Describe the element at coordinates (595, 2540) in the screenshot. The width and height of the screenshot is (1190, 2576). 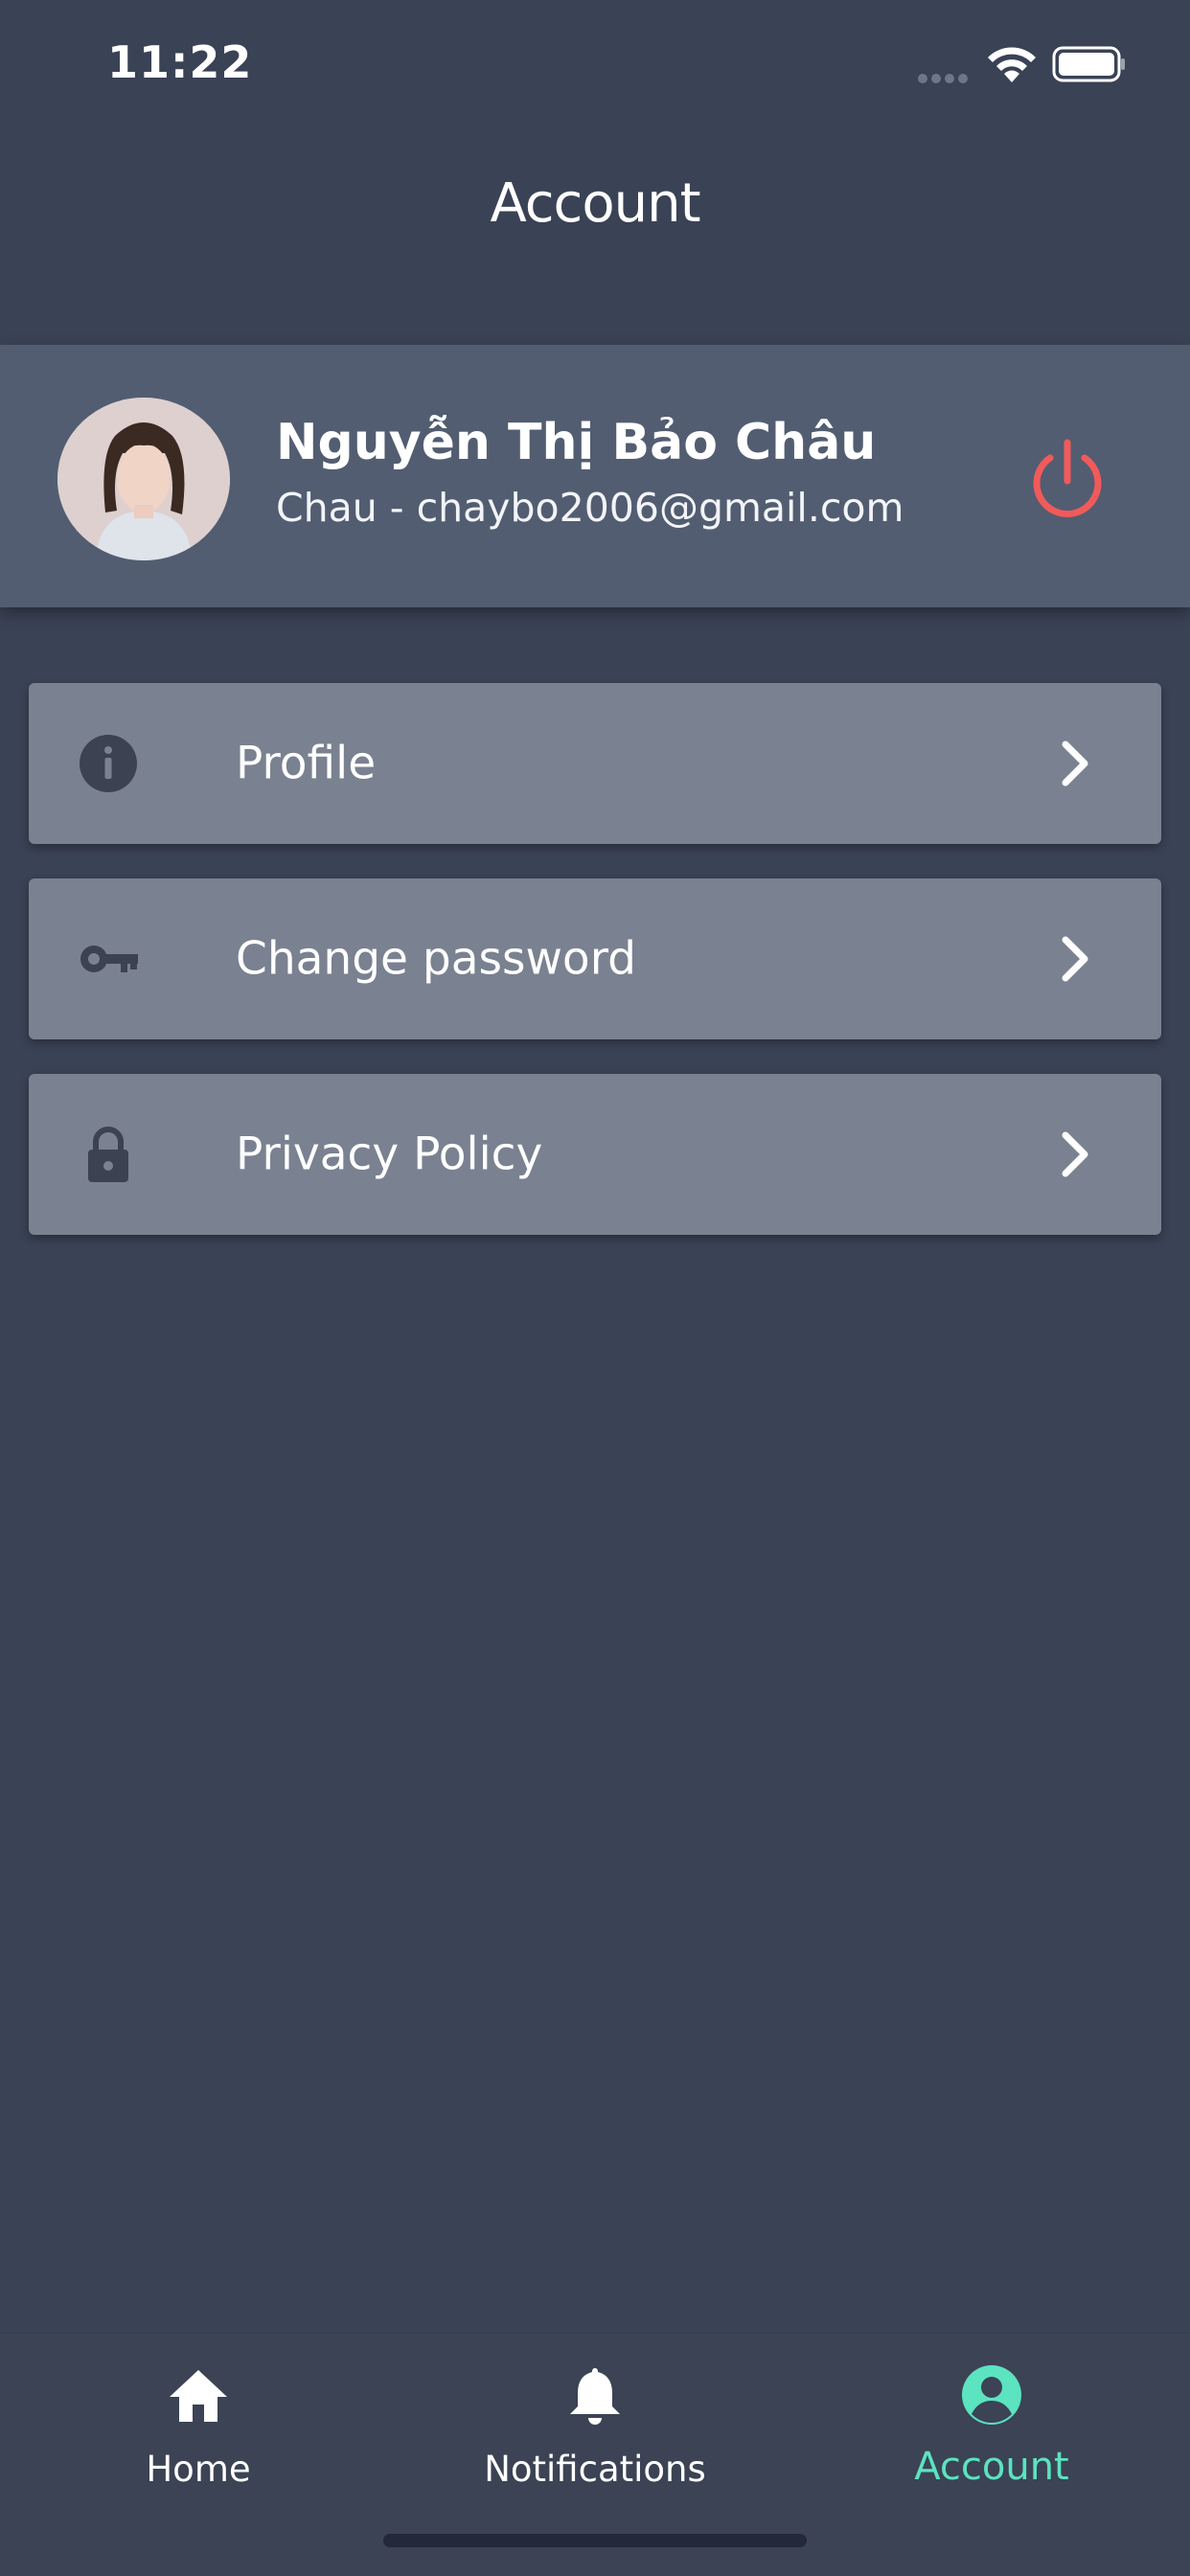
I see `home-indicator` at that location.